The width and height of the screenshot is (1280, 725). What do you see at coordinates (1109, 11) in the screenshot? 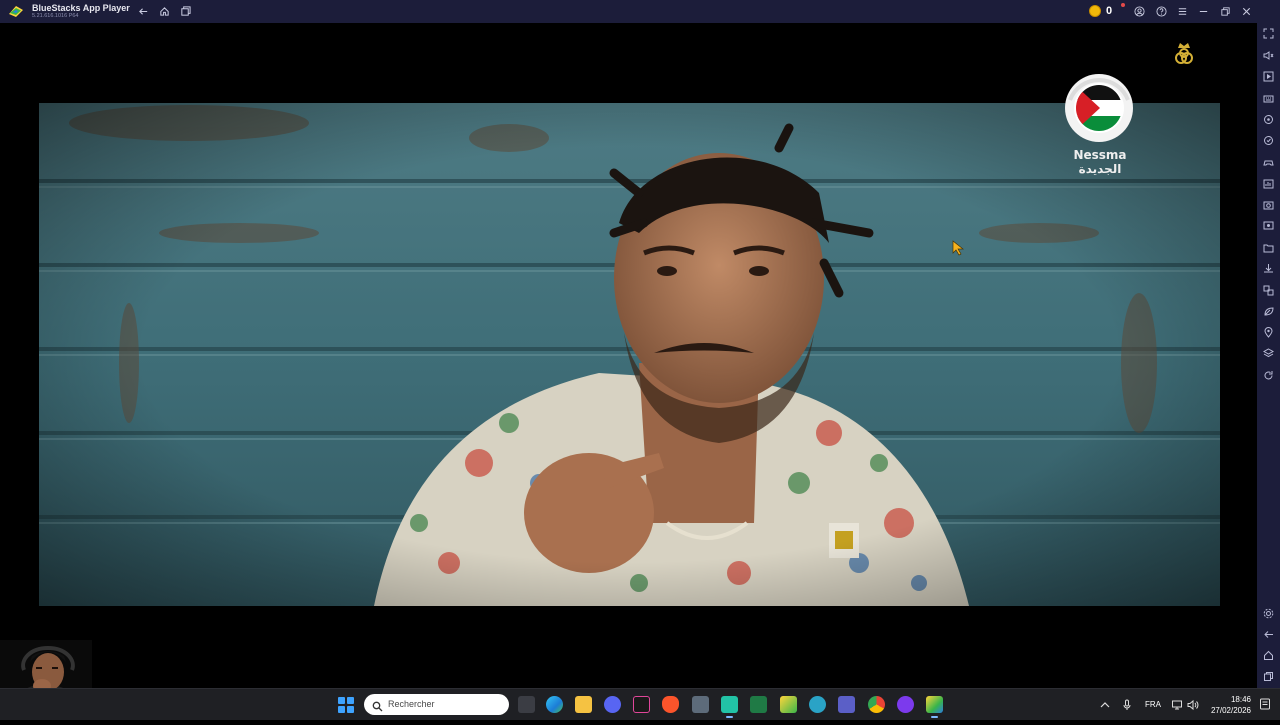
I see `coin-count: 0` at bounding box center [1109, 11].